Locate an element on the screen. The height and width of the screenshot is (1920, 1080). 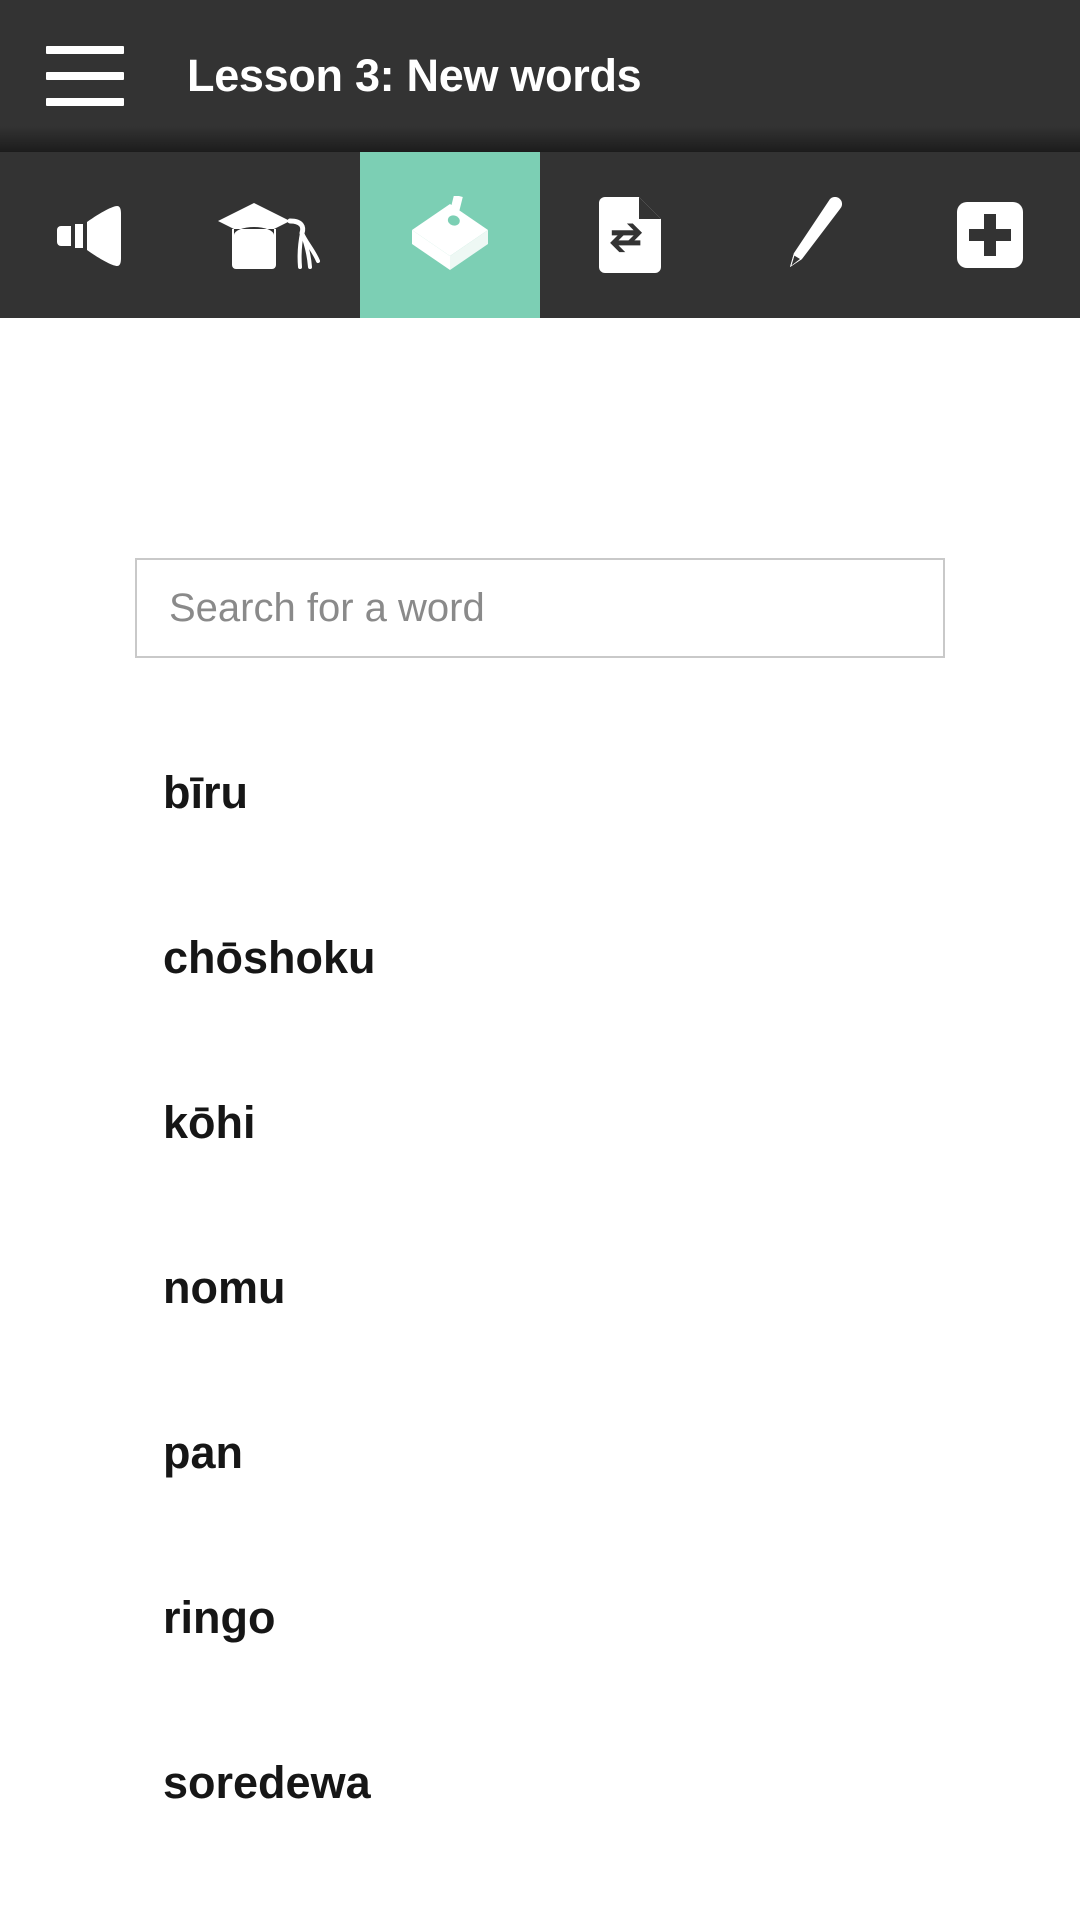
list-item: chōshoku is located at coordinates (540, 957).